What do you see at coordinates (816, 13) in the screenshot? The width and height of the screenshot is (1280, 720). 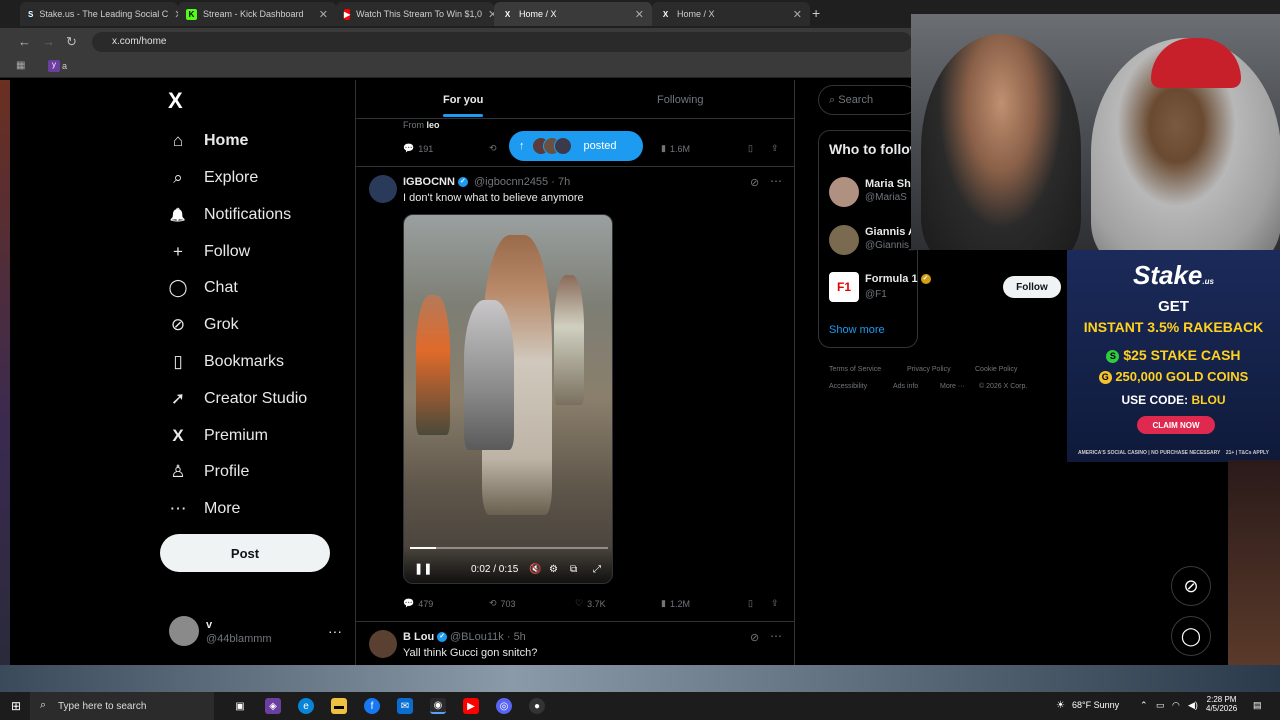 I see `new-tab-icon: +` at bounding box center [816, 13].